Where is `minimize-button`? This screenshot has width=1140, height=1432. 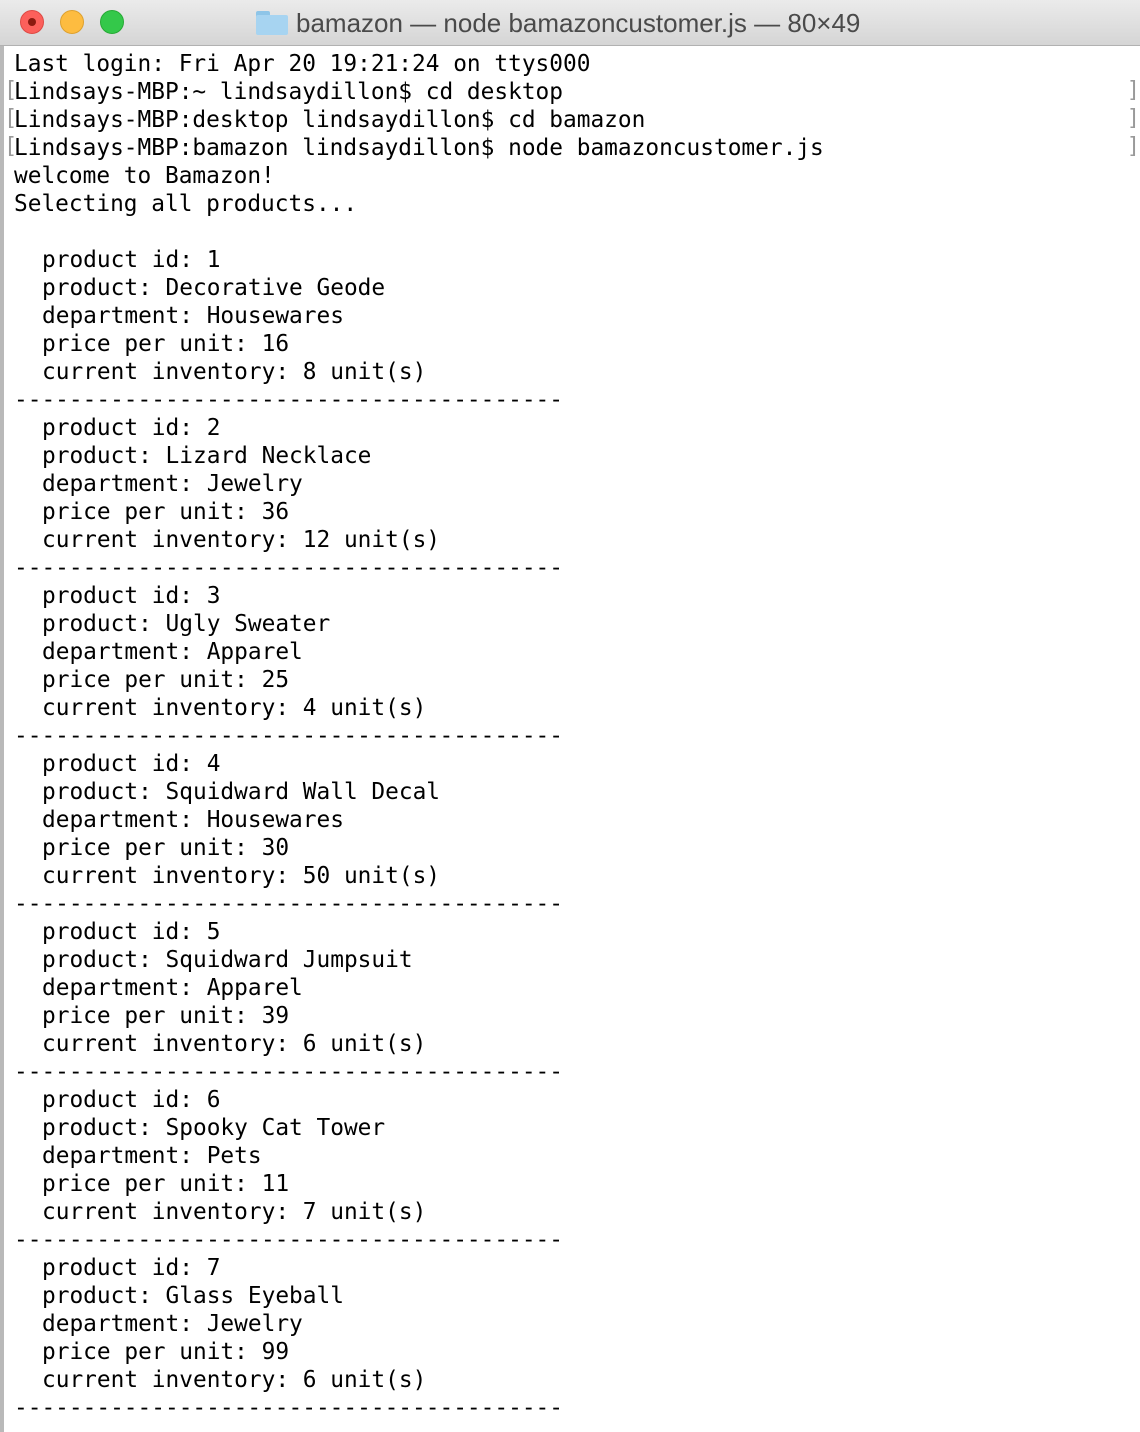
minimize-button is located at coordinates (72, 22).